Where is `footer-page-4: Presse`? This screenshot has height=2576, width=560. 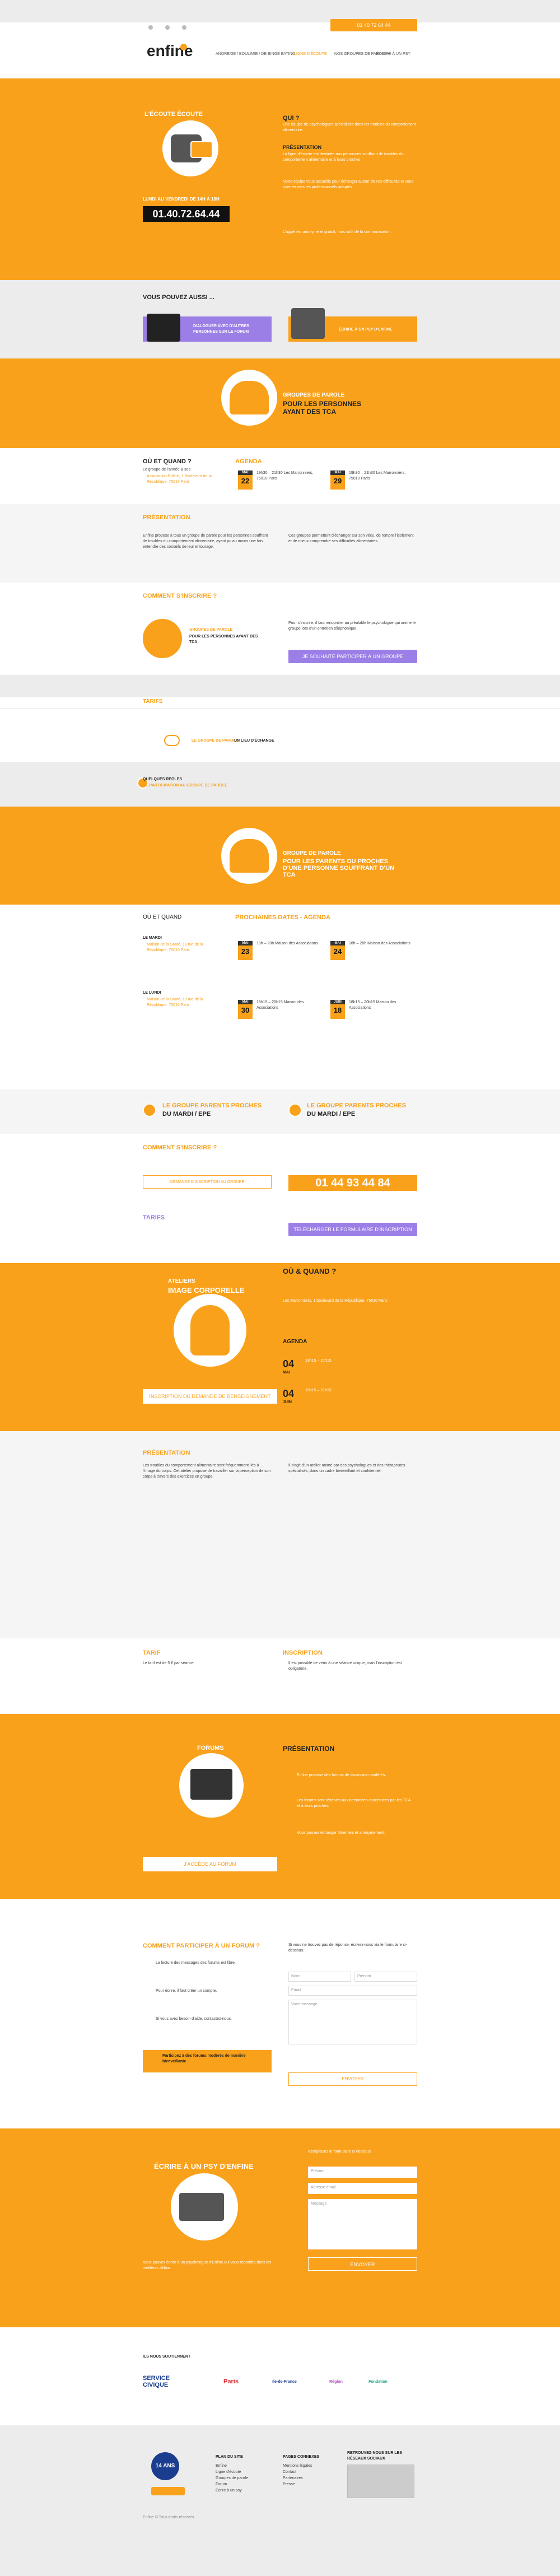 footer-page-4: Presse is located at coordinates (289, 2485).